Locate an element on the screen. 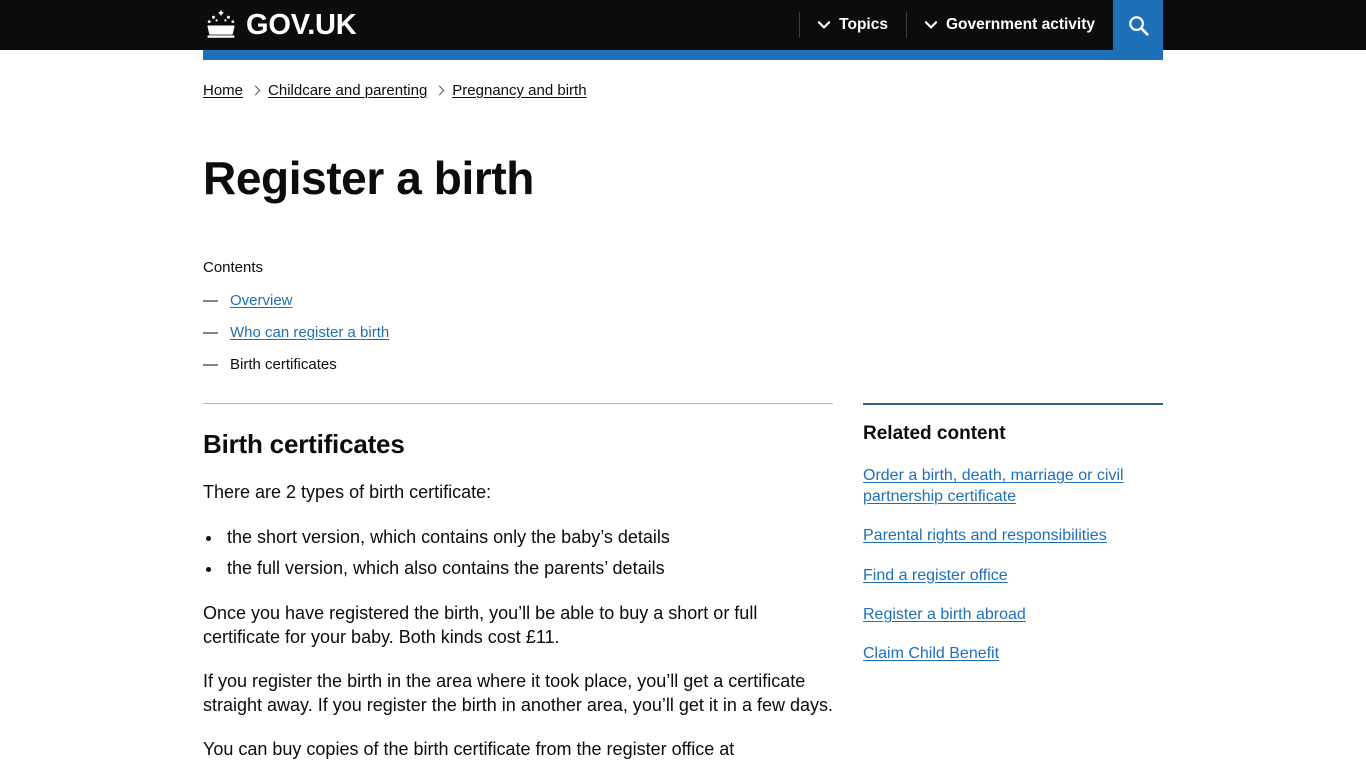  sidebar-divider is located at coordinates (1013, 404).